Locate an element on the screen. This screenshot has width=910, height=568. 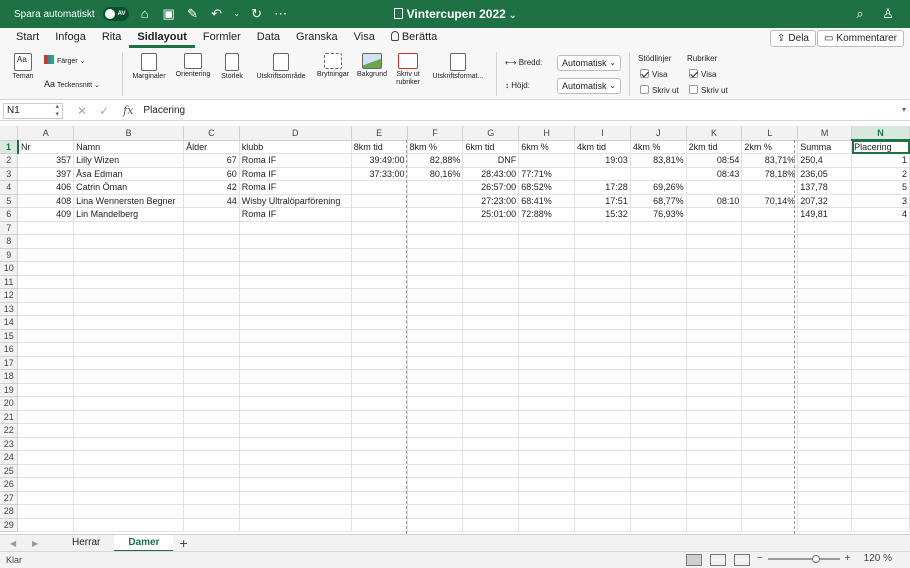
cell: 08:10 is located at coordinates (714, 201).